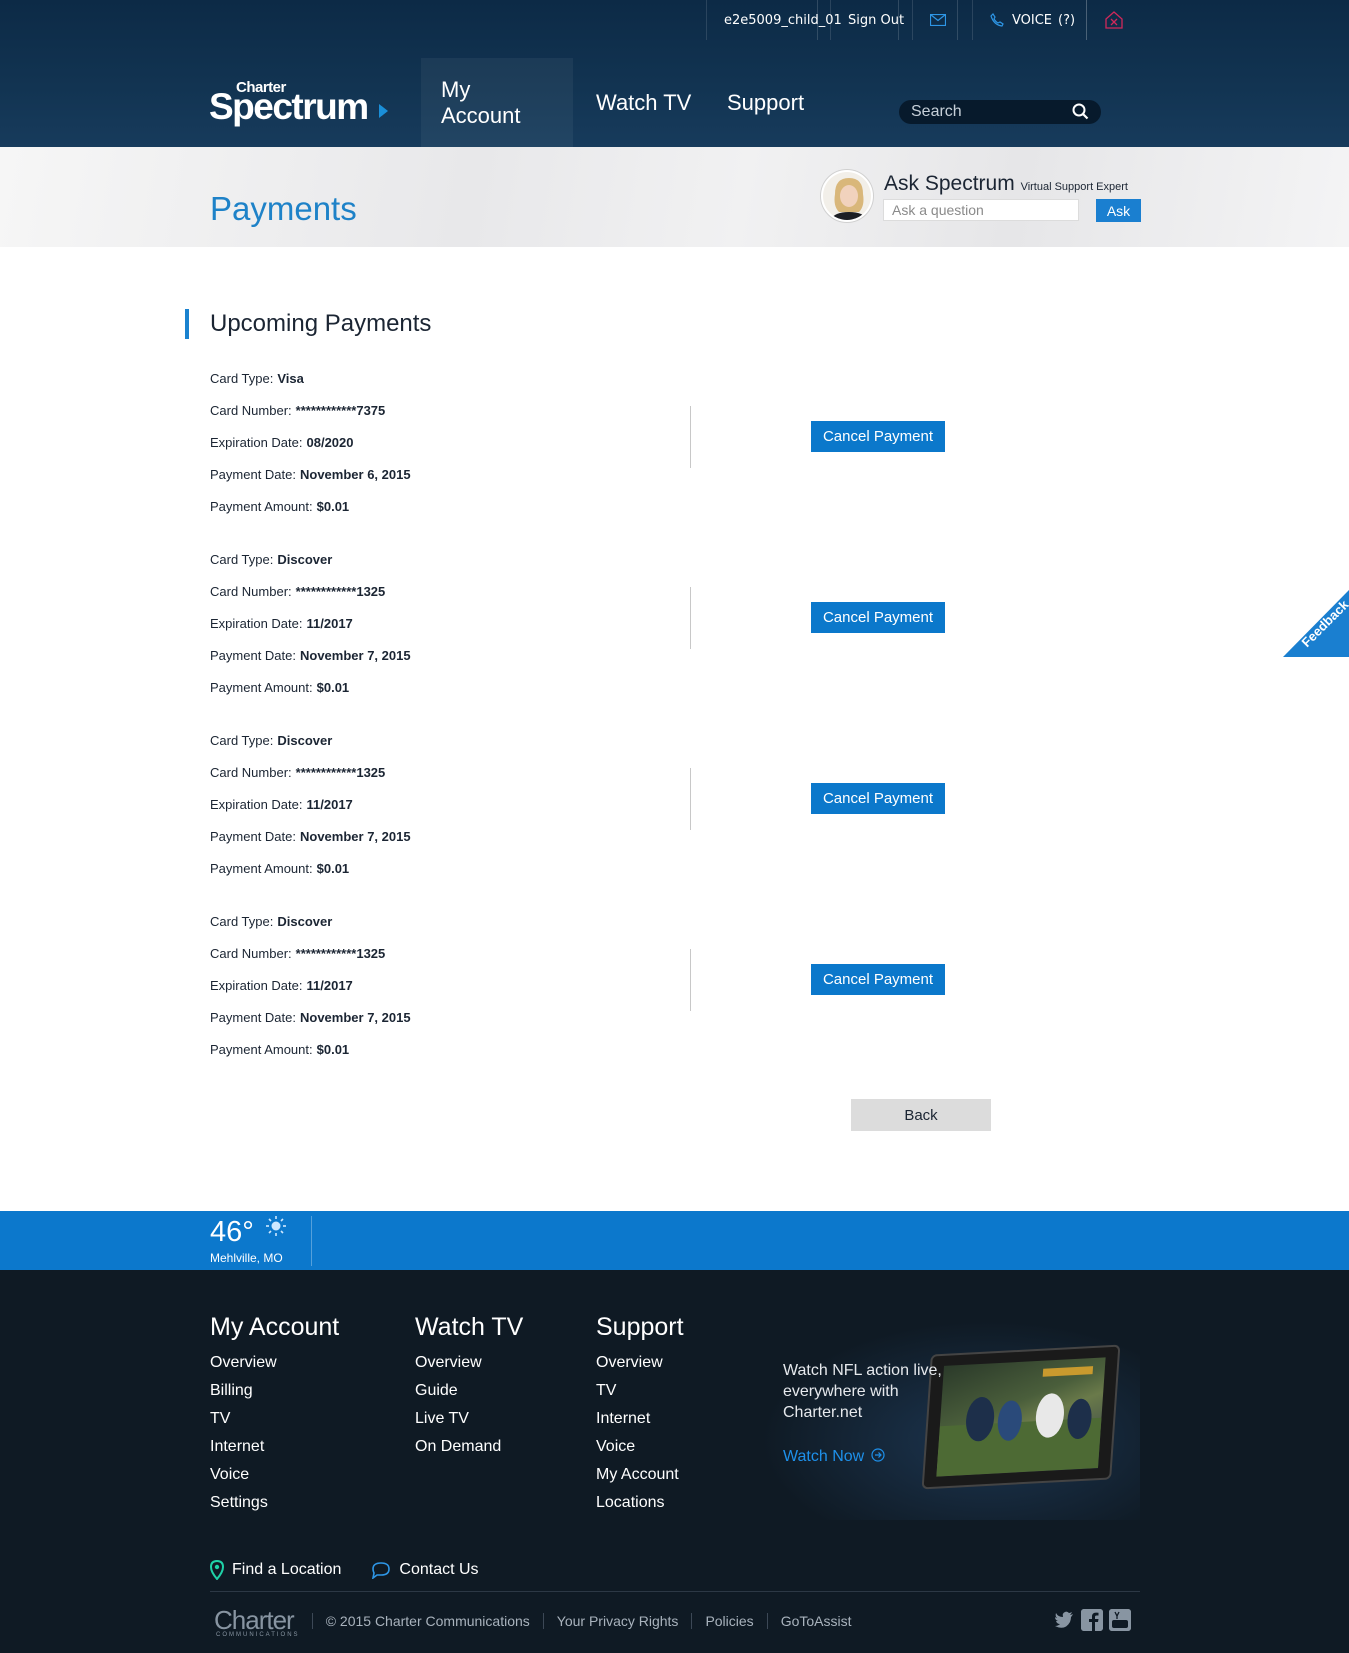 Image resolution: width=1349 pixels, height=1653 pixels. What do you see at coordinates (1080, 111) in the screenshot?
I see `search-icon` at bounding box center [1080, 111].